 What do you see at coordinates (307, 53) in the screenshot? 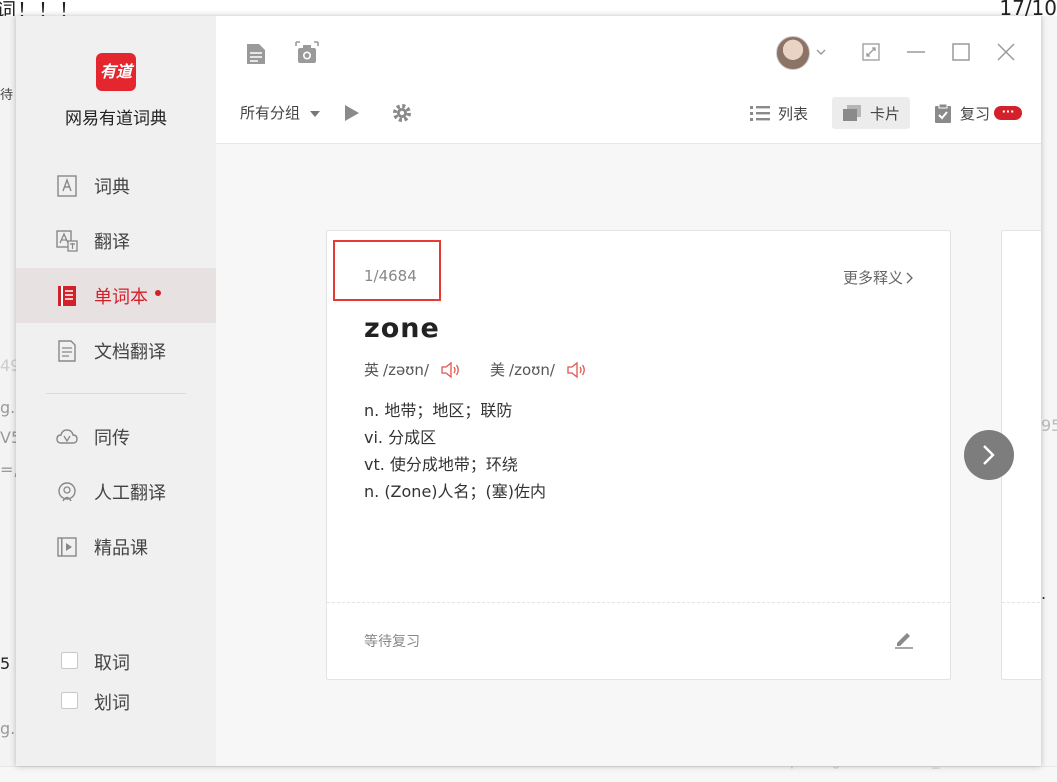
I see `screenshot-camera-icon` at bounding box center [307, 53].